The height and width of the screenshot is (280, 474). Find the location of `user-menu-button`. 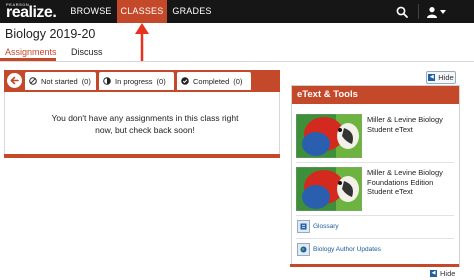

user-menu-button is located at coordinates (436, 11).